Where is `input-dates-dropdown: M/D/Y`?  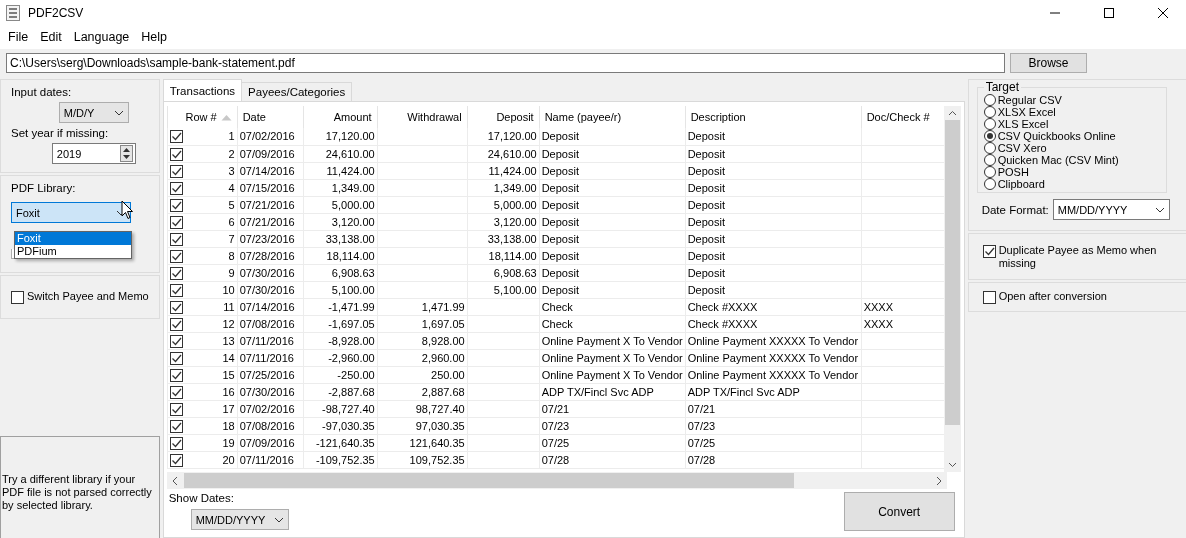 input-dates-dropdown: M/D/Y is located at coordinates (93, 112).